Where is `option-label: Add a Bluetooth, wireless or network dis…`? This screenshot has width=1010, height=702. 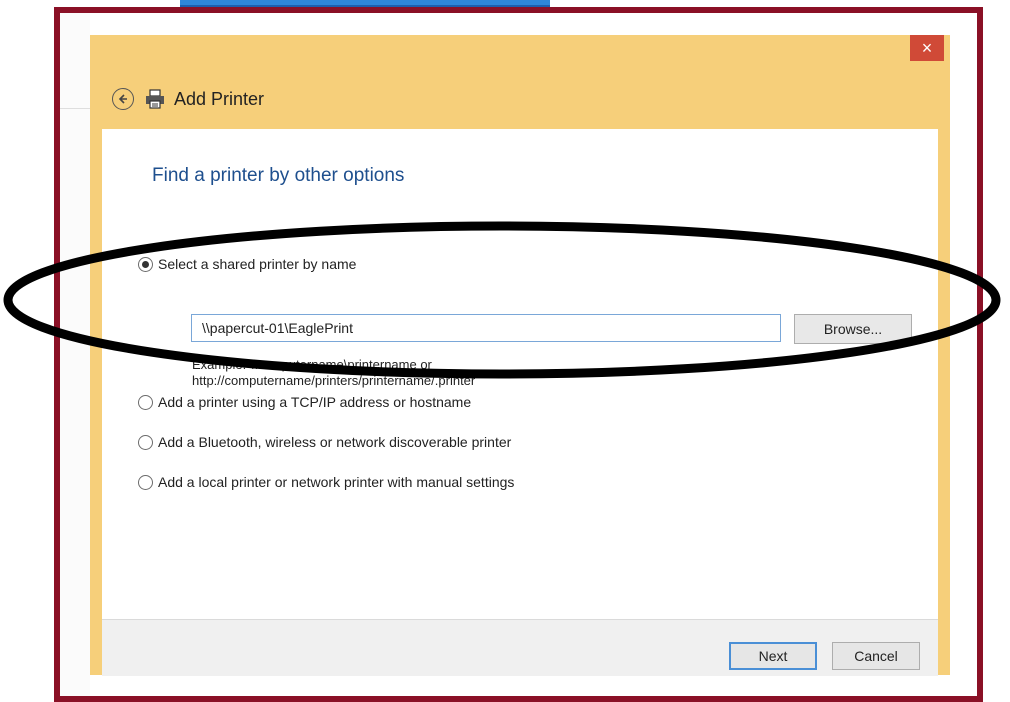 option-label: Add a Bluetooth, wireless or network dis… is located at coordinates (335, 442).